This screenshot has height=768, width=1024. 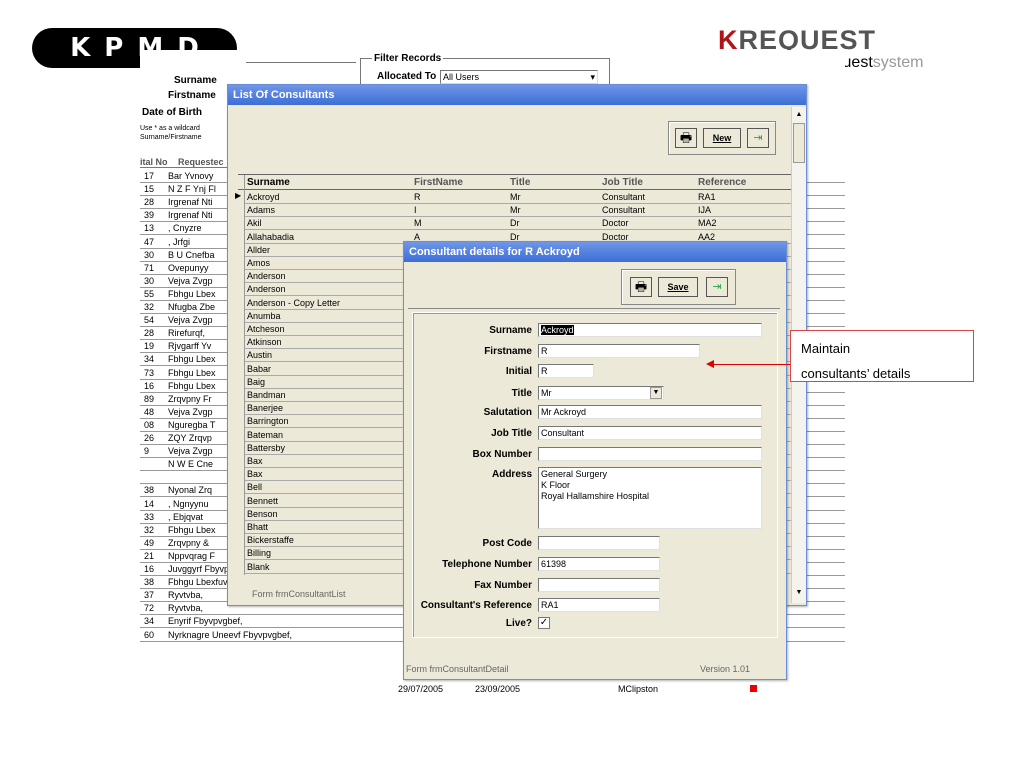 I want to click on background-row: 28 Rirefurqf,, so click(x=190, y=333).